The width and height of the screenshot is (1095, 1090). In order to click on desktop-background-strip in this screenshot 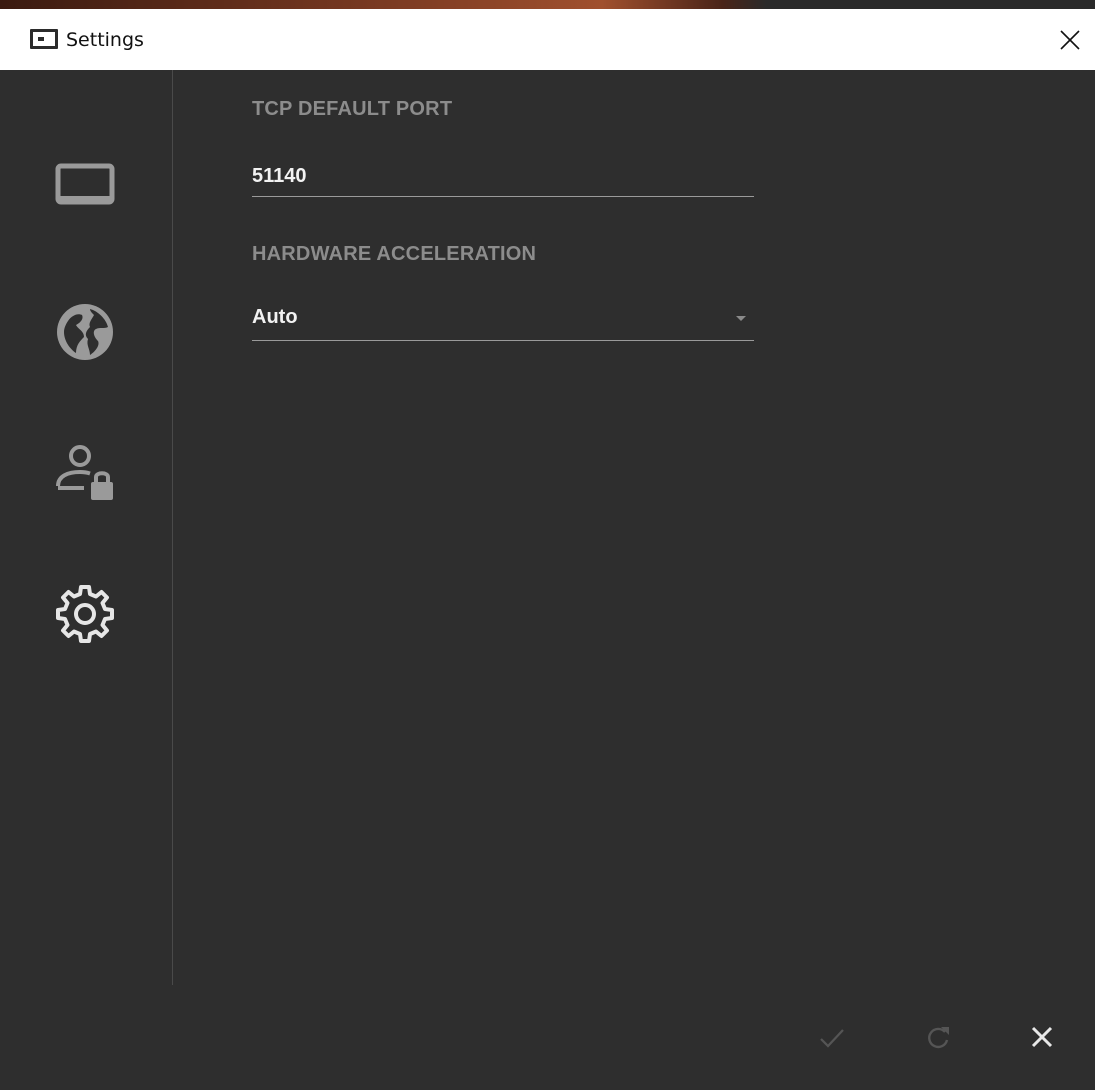, I will do `click(547, 4)`.